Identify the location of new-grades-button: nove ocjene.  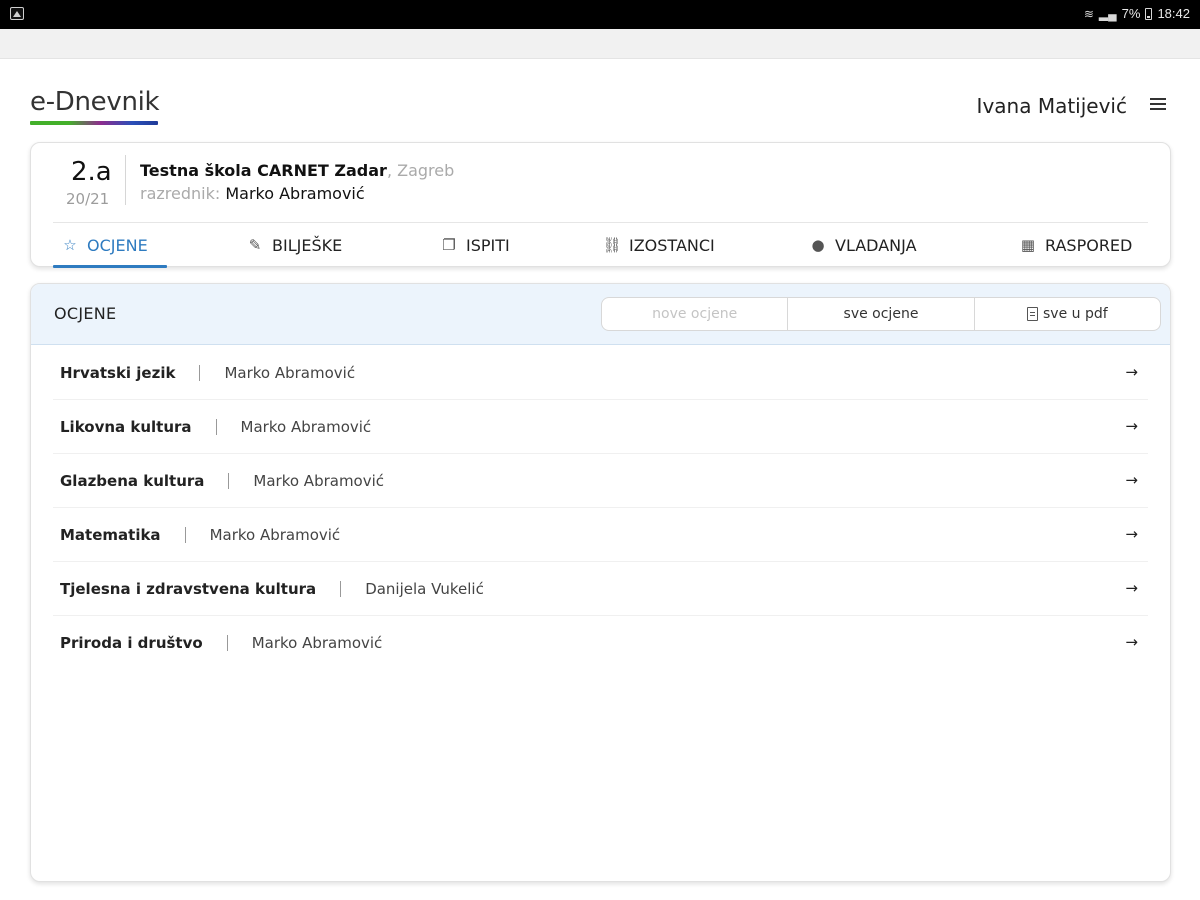
(695, 314).